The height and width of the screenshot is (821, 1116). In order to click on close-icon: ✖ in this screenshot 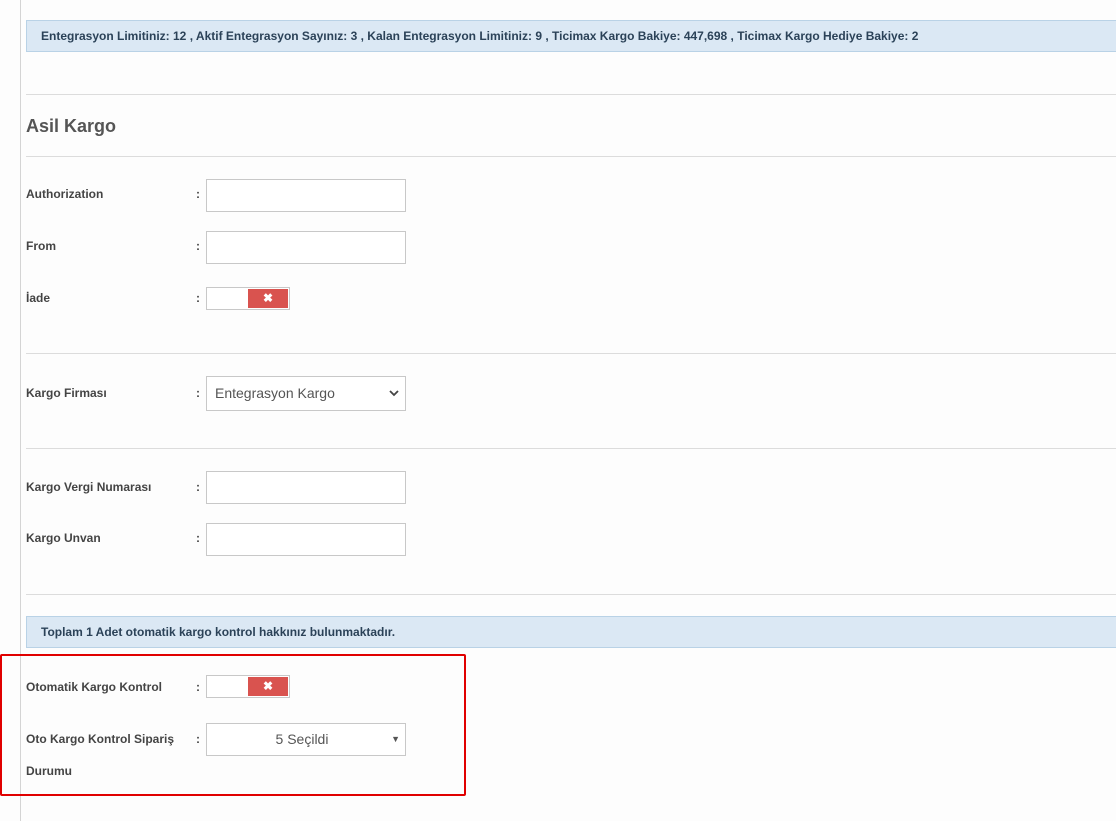, I will do `click(268, 298)`.